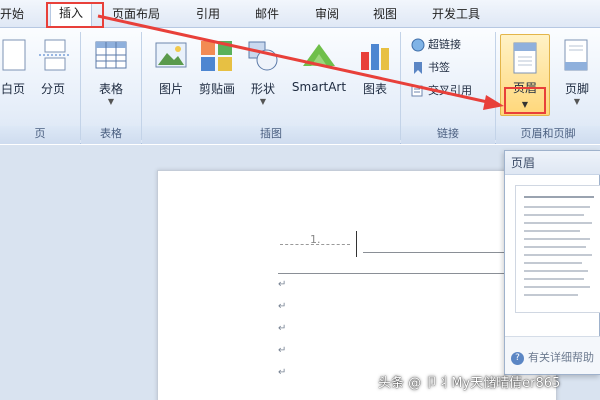 This screenshot has width=600, height=400. I want to click on clipart-button: 剪贴画, so click(217, 73).